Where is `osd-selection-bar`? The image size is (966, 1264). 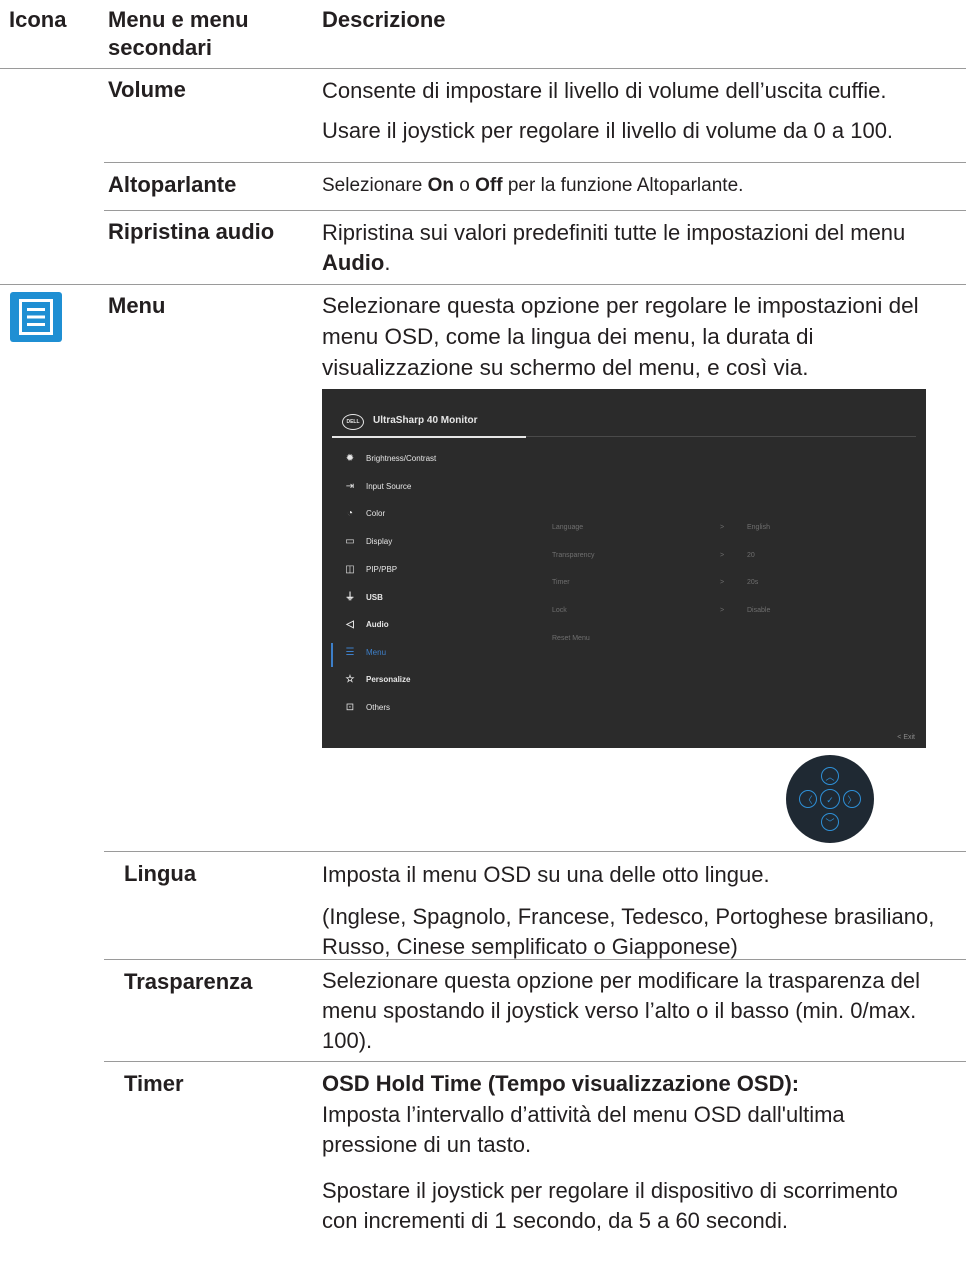
osd-selection-bar is located at coordinates (332, 655).